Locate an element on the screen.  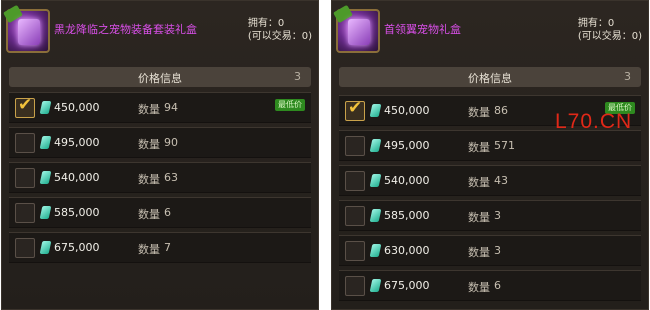
pet-gift-box-icon is located at coordinates (356, 28).